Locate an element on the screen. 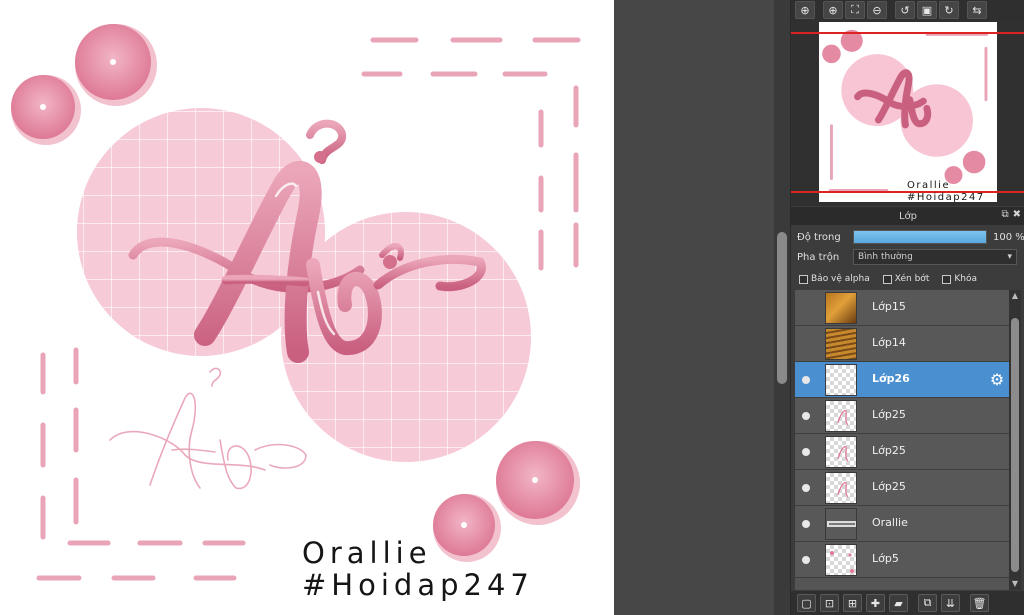 This screenshot has width=1024, height=615. navigator-signature-tag: #Hoidap247 is located at coordinates (946, 197).